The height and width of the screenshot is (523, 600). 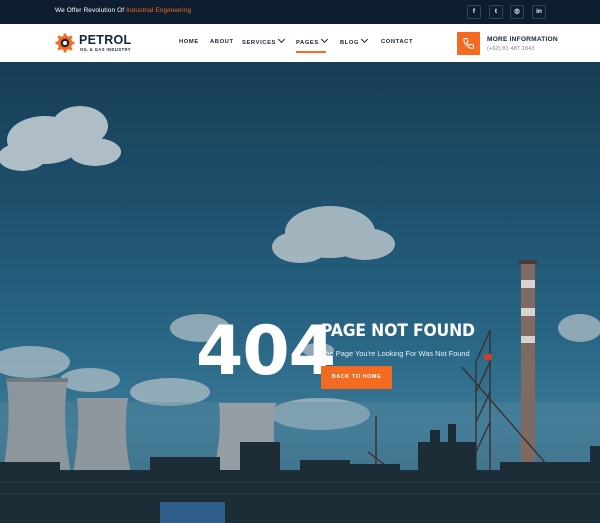 What do you see at coordinates (307, 43) in the screenshot?
I see `nav-pages-label: PAGES` at bounding box center [307, 43].